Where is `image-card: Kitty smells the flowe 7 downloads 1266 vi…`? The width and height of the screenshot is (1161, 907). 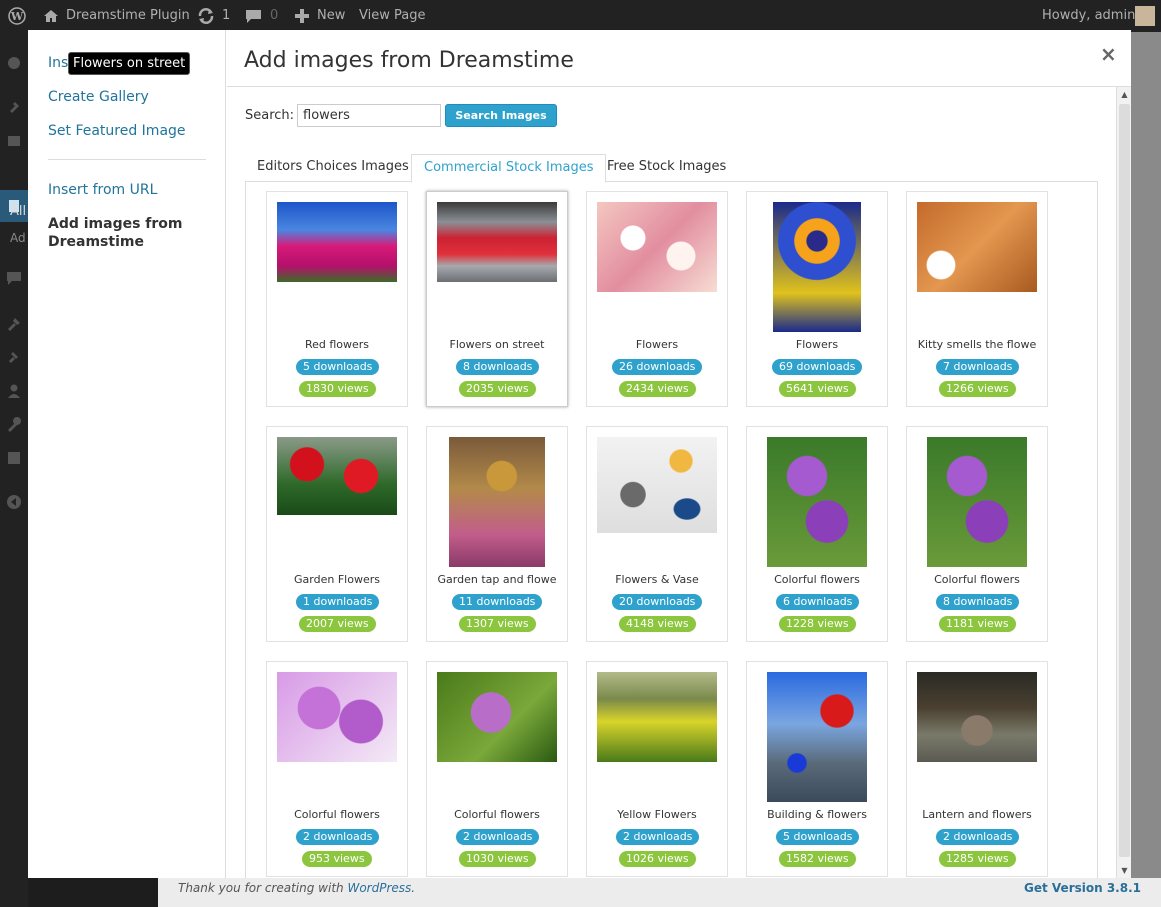 image-card: Kitty smells the flowe 7 downloads 1266 vi… is located at coordinates (977, 299).